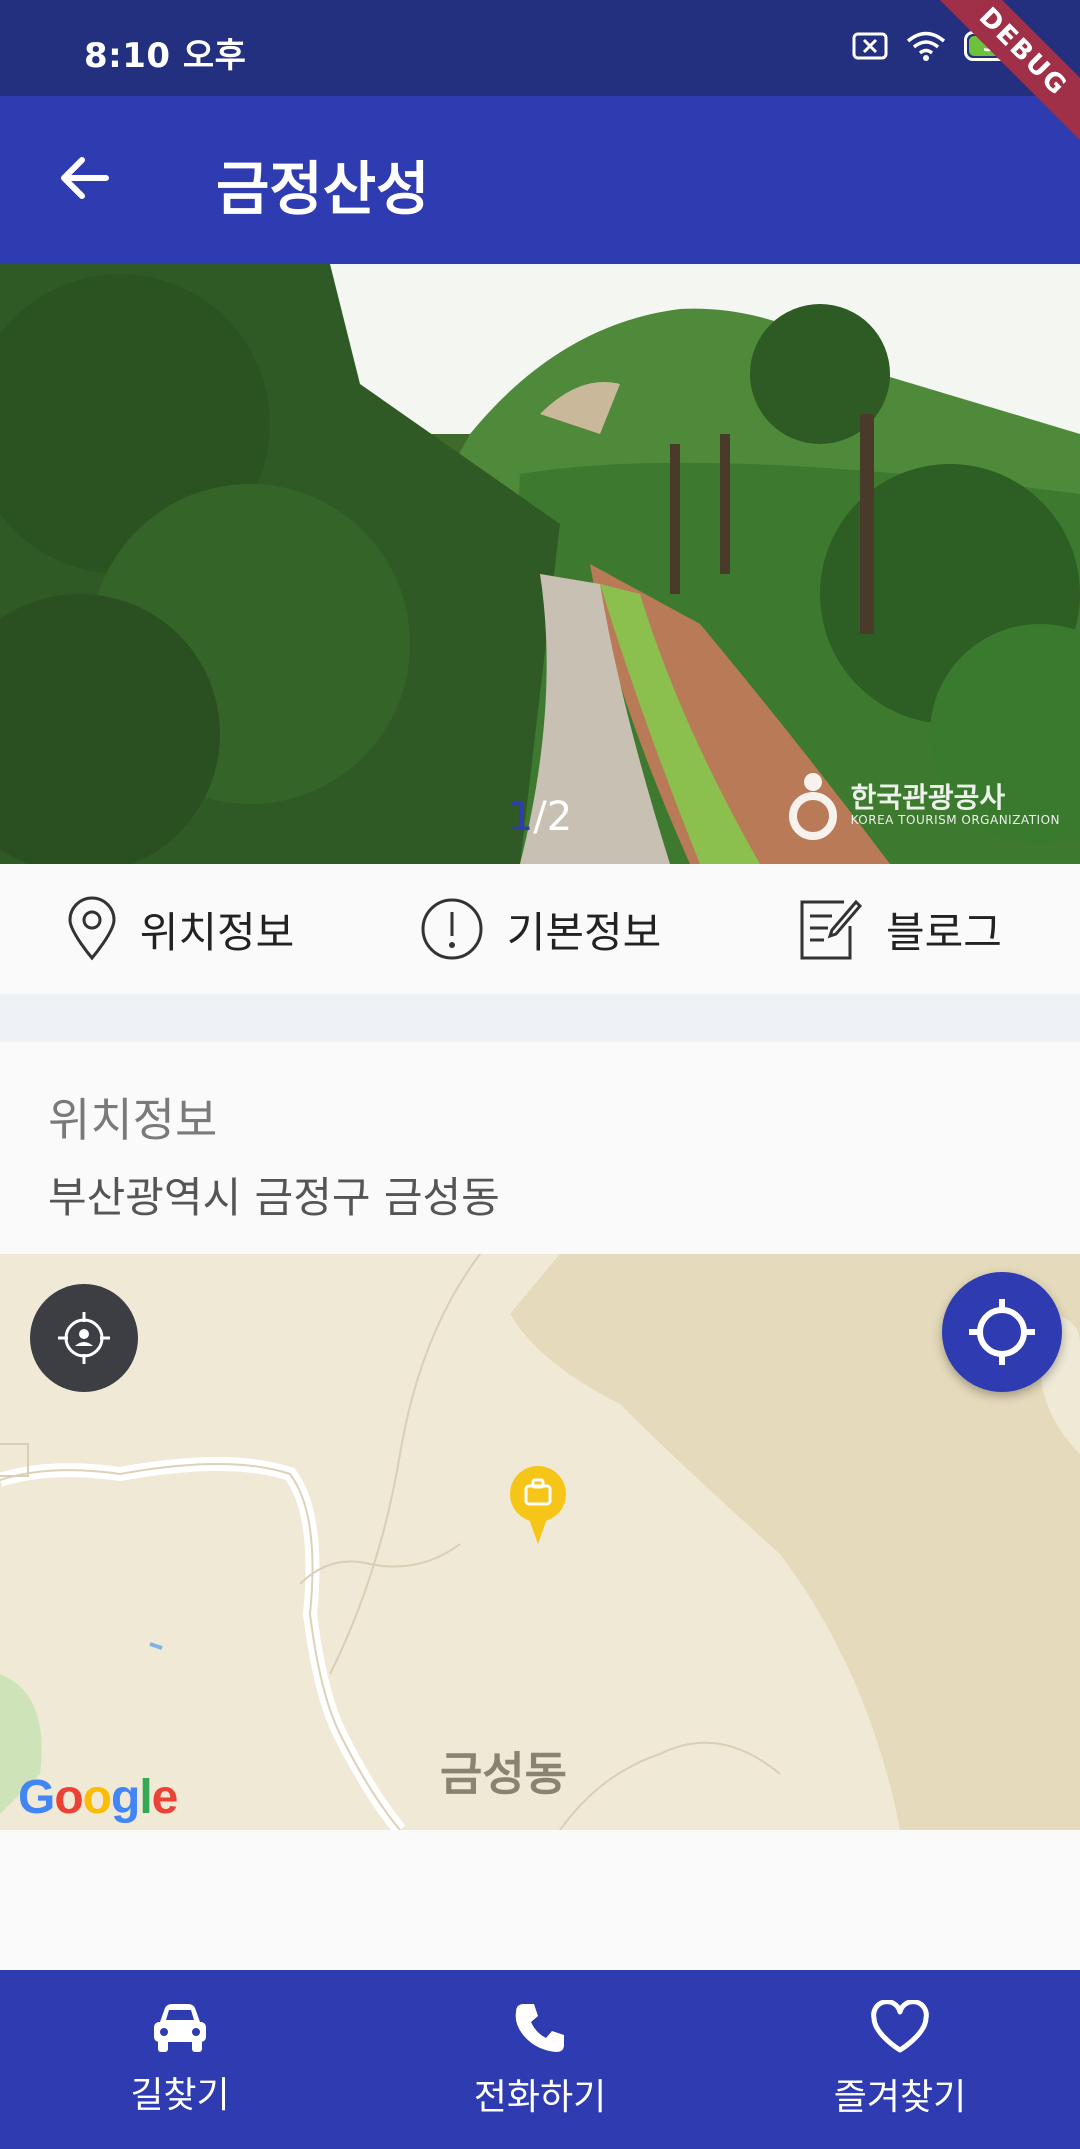 This screenshot has height=2149, width=1080. I want to click on page-total: 2, so click(559, 817).